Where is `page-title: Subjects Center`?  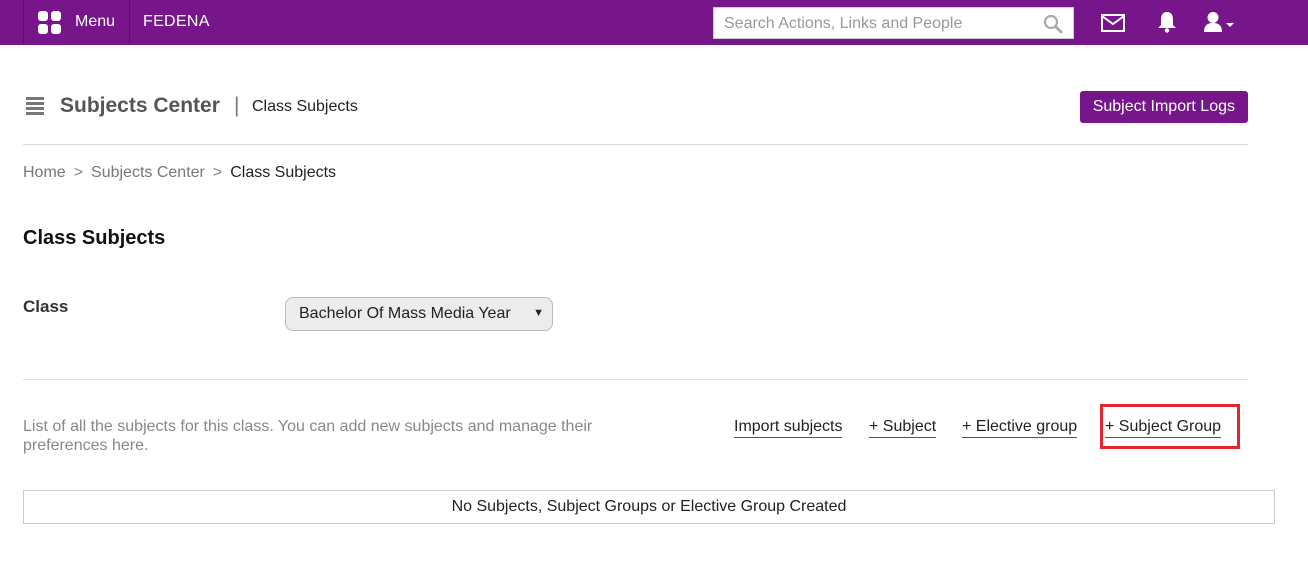 page-title: Subjects Center is located at coordinates (140, 105).